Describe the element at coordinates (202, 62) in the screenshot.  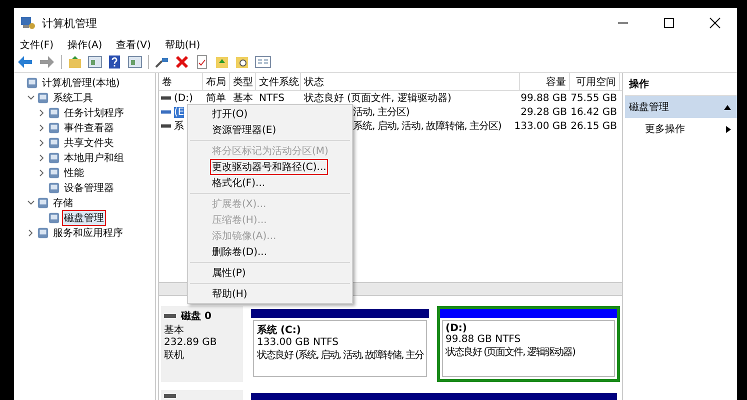
I see `document-check-icon` at that location.